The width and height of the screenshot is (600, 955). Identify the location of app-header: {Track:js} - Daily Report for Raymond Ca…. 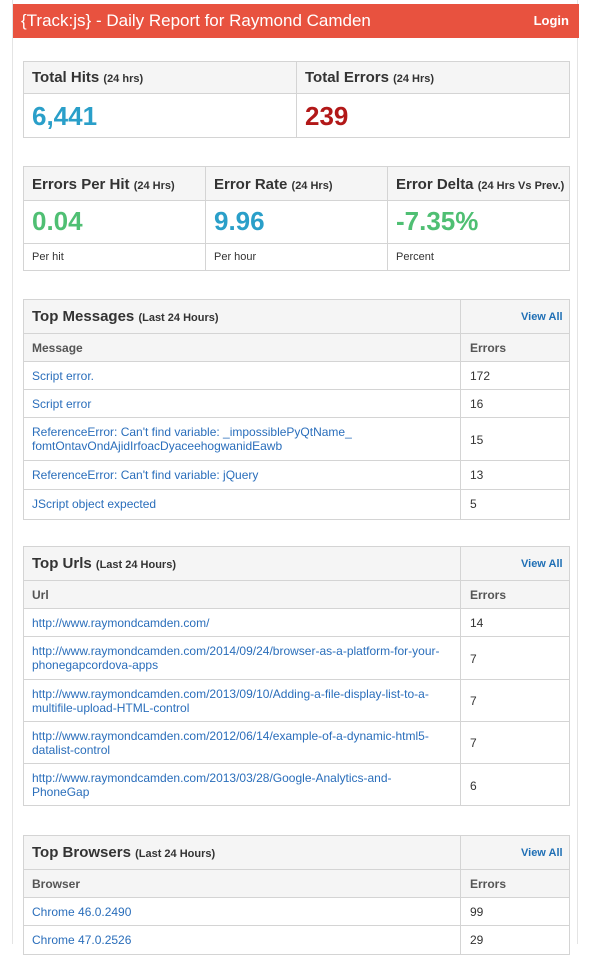
(296, 21).